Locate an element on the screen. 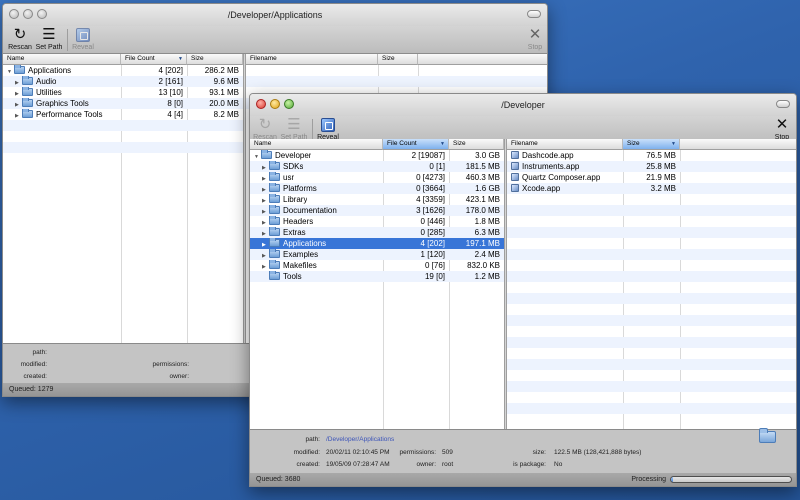 The height and width of the screenshot is (500, 800). permissions-value: 509 is located at coordinates (447, 452).